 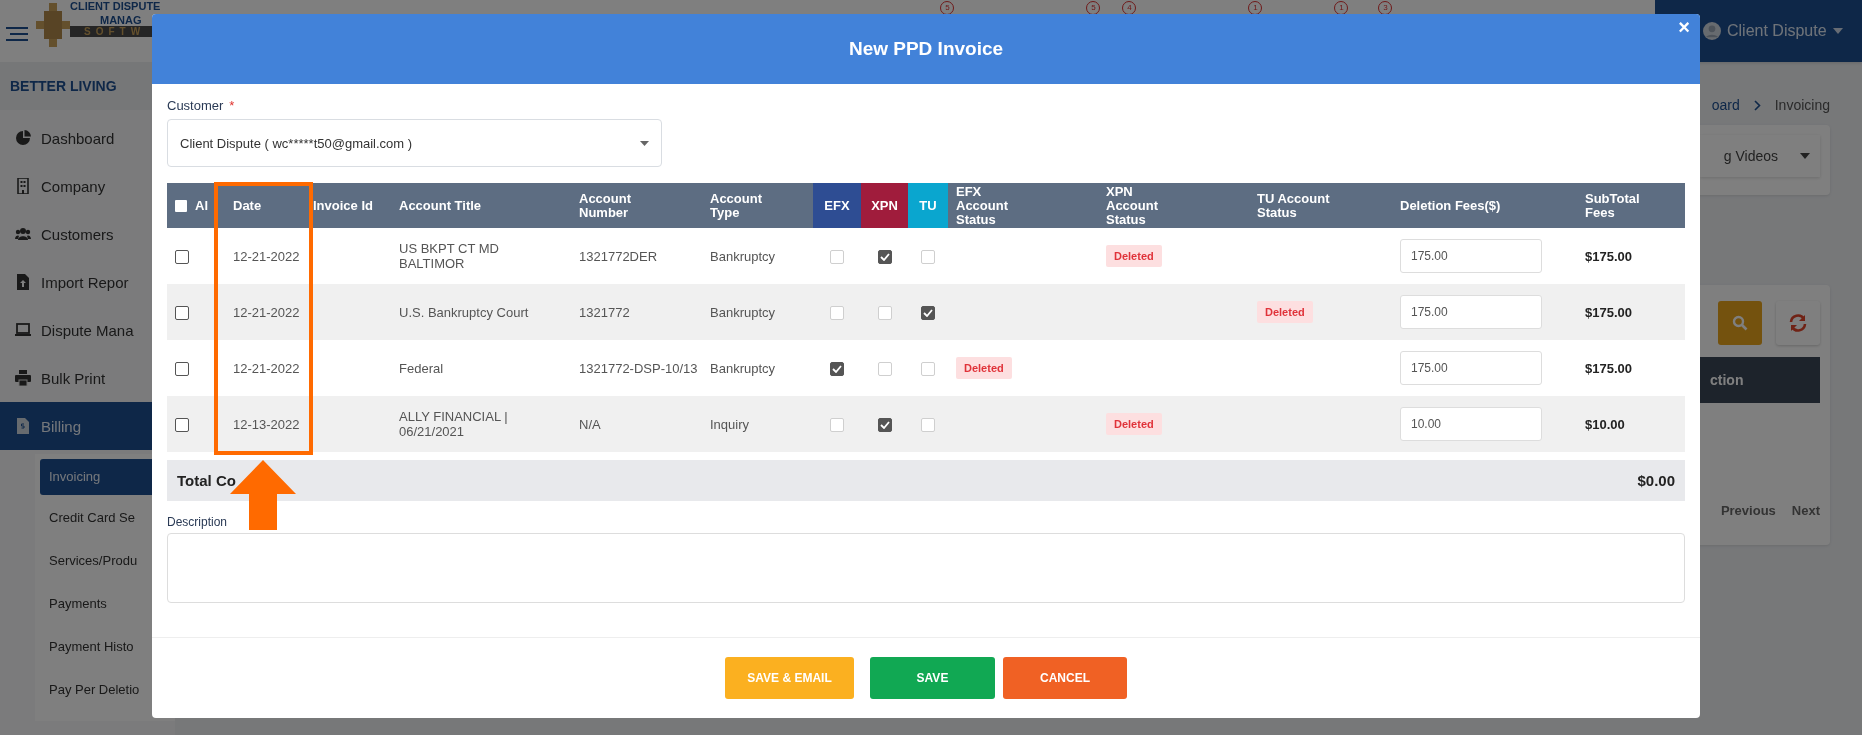 What do you see at coordinates (348, 205) in the screenshot?
I see `column-header: Invoice Id` at bounding box center [348, 205].